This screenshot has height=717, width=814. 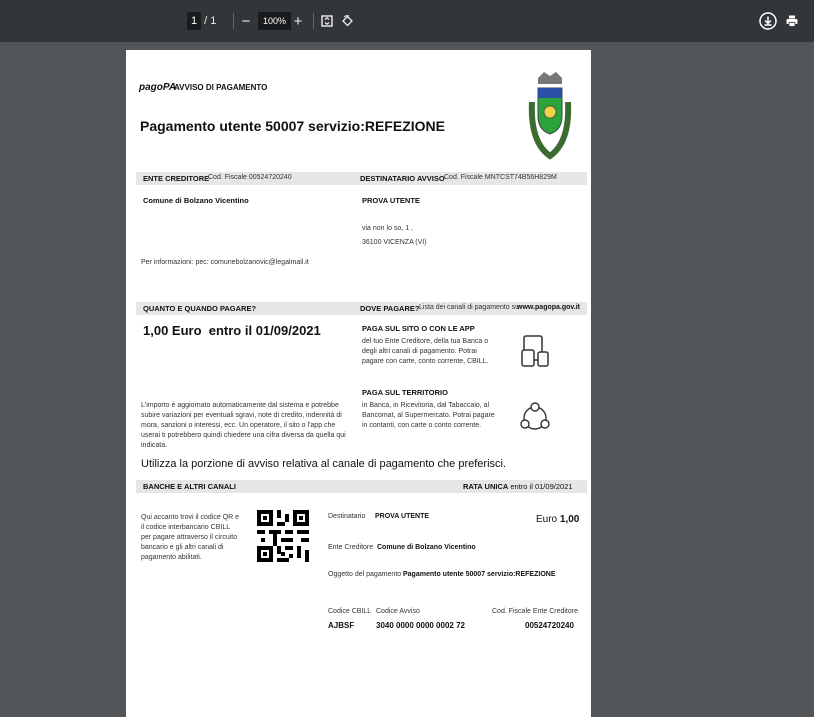 I want to click on creditor-name: Comune di Bolzano Vicentino, so click(x=196, y=200).